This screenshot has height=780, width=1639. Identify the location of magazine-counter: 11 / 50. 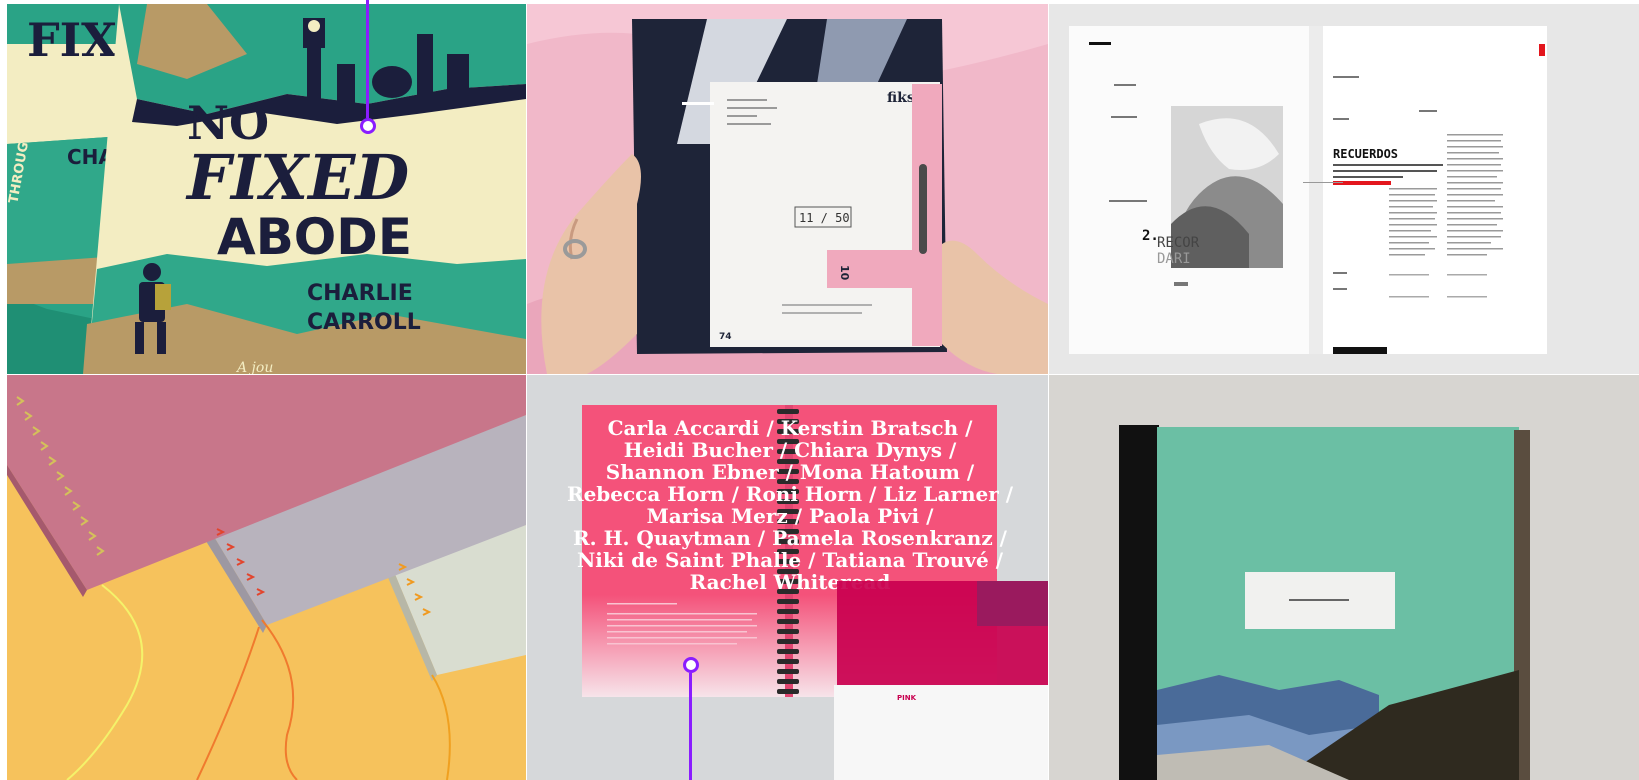
(824, 218).